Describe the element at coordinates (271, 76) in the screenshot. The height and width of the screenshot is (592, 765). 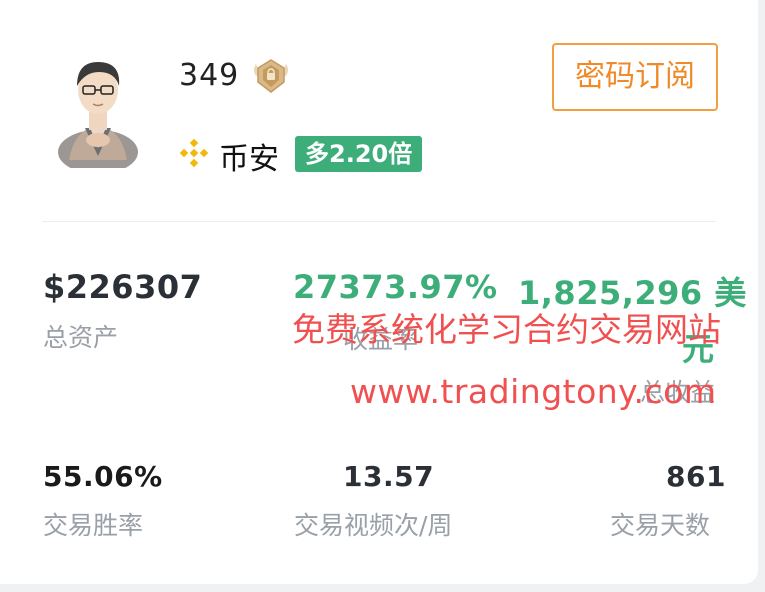
I see `rank-badge-icon` at that location.